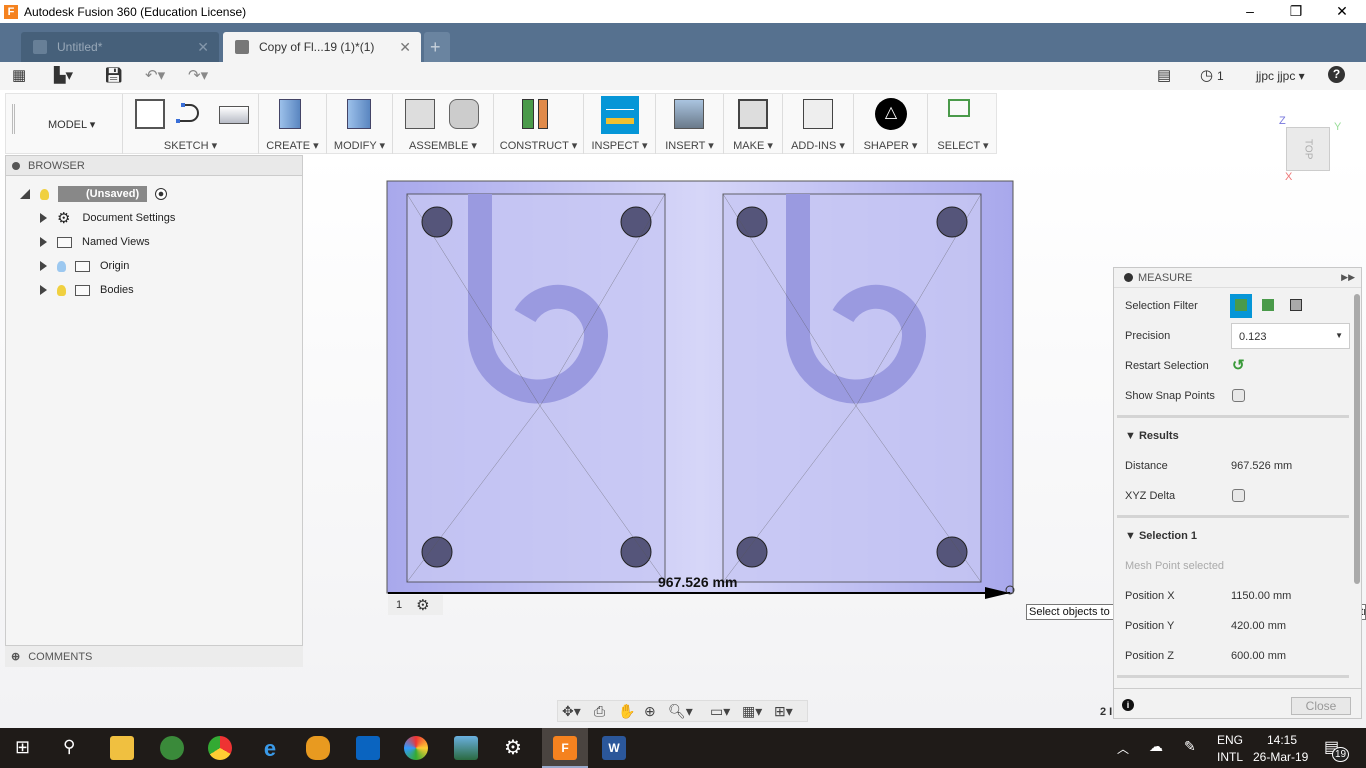  Describe the element at coordinates (619, 145) in the screenshot. I see `inspect-menu: INSPECT ▾` at that location.